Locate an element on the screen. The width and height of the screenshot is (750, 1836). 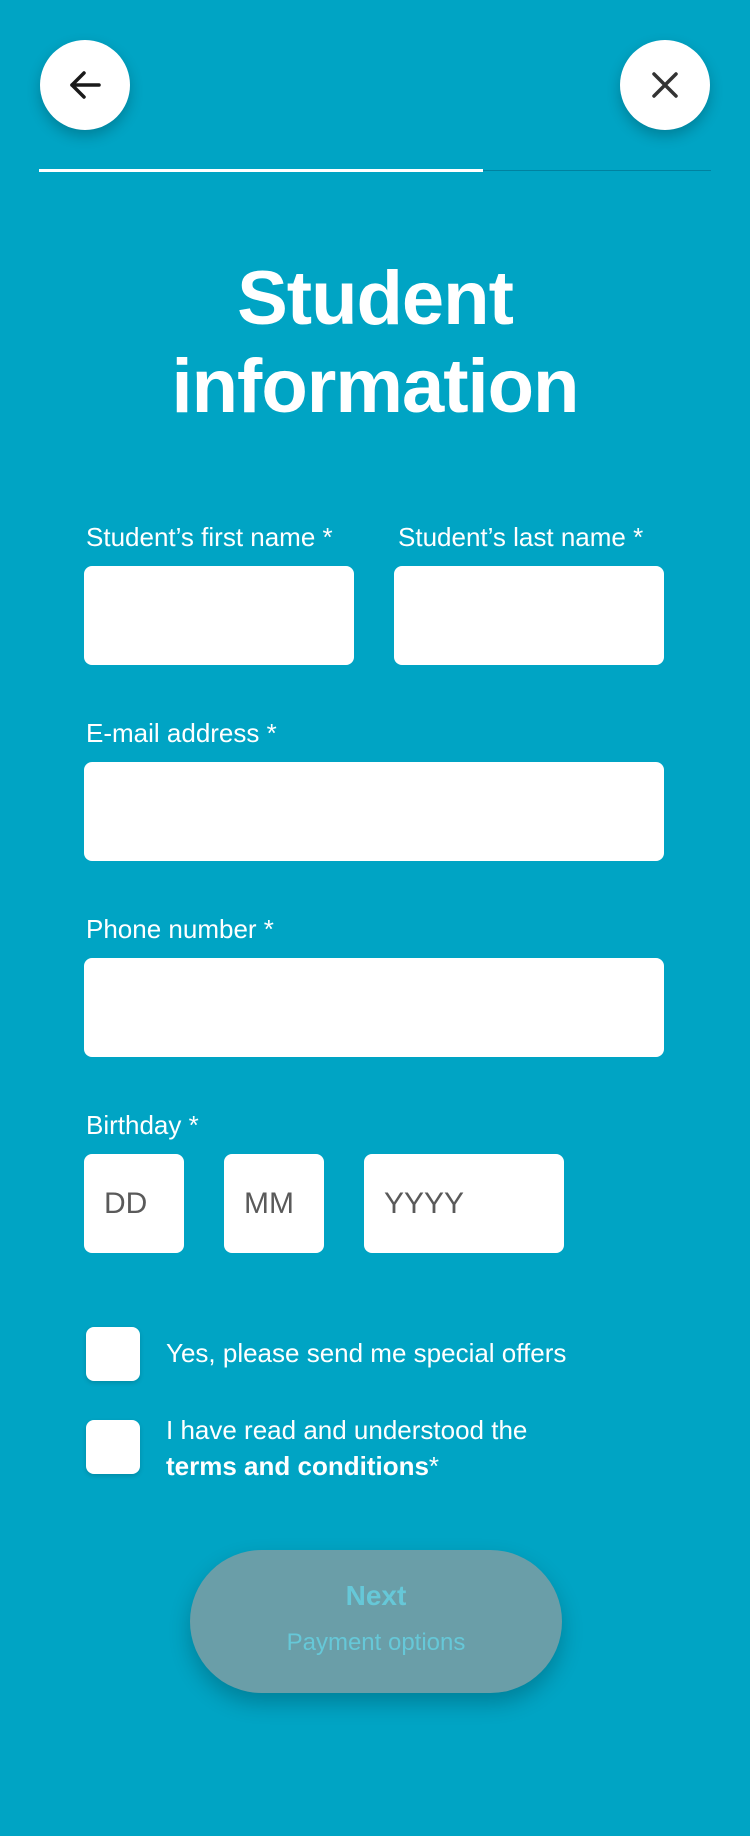
page-title-line2: information is located at coordinates (375, 386).